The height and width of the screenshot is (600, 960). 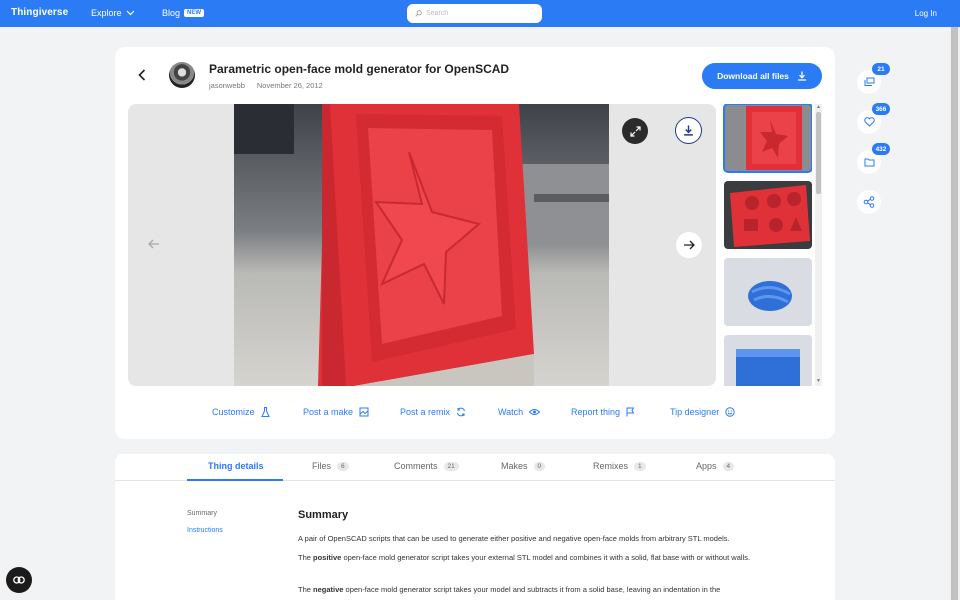 What do you see at coordinates (182, 75) in the screenshot?
I see `author-avatar` at bounding box center [182, 75].